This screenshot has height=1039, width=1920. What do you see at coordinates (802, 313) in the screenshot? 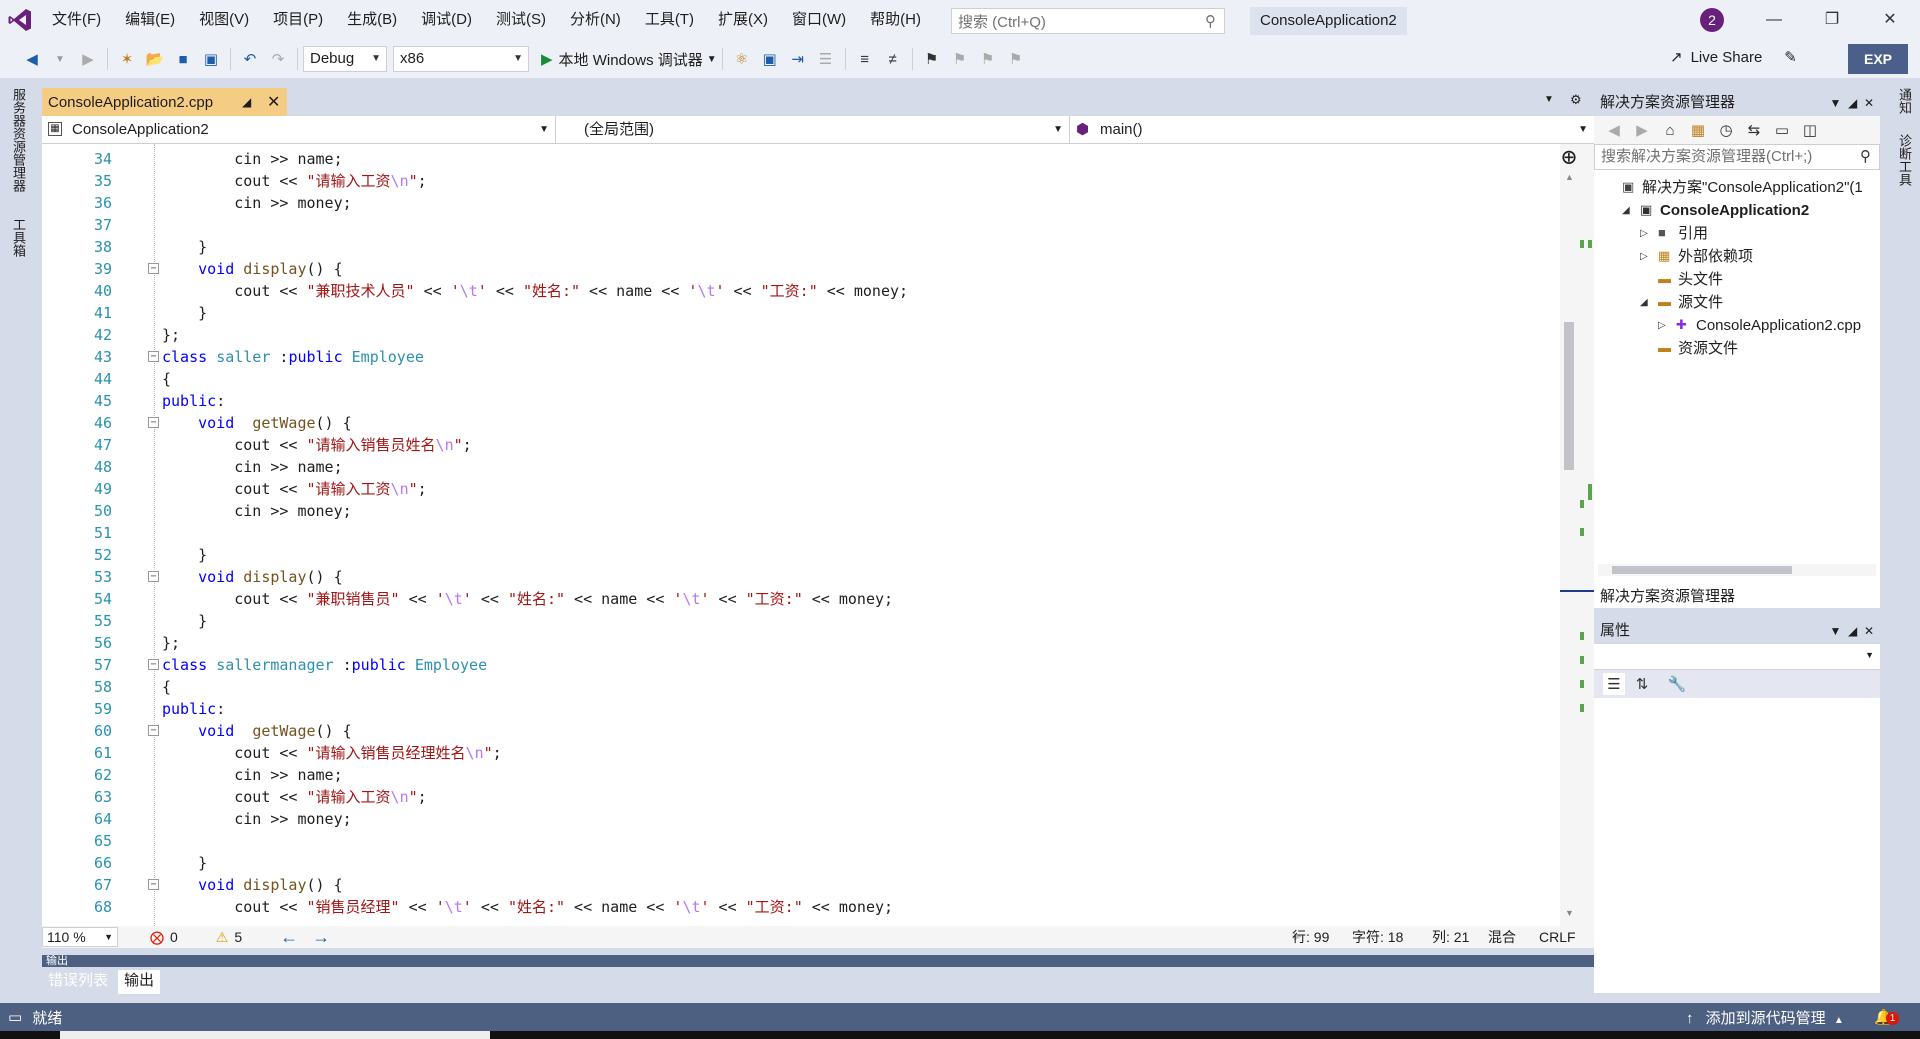
I see `code-line: 41 }` at bounding box center [802, 313].